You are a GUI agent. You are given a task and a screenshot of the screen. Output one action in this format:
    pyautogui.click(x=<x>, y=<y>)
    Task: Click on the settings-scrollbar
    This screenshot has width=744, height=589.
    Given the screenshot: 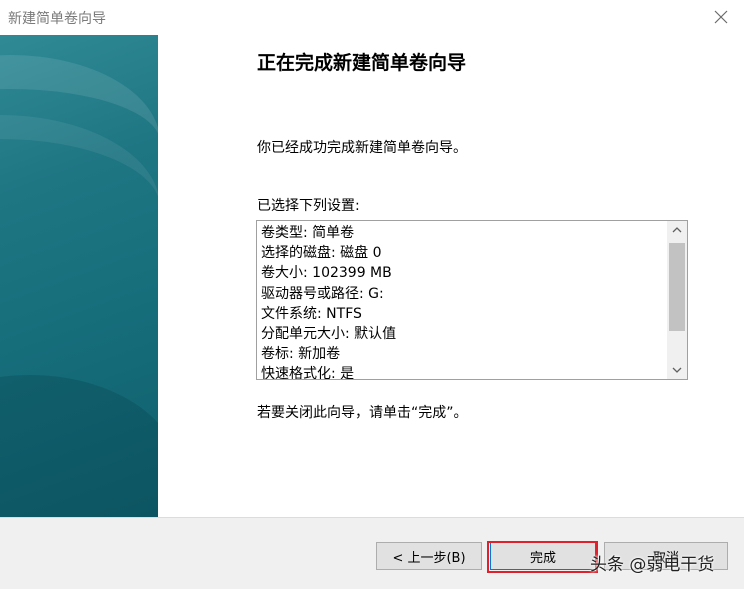 What is the action you would take?
    pyautogui.click(x=677, y=300)
    